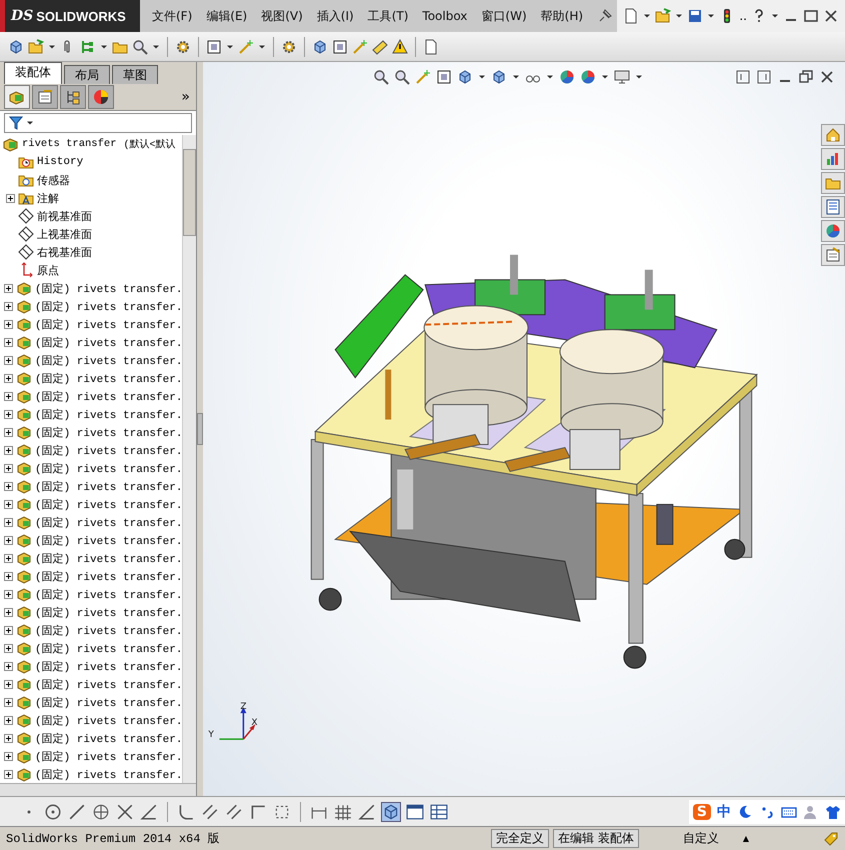 This screenshot has width=845, height=850. What do you see at coordinates (567, 76) in the screenshot?
I see `color-ball-icon` at bounding box center [567, 76].